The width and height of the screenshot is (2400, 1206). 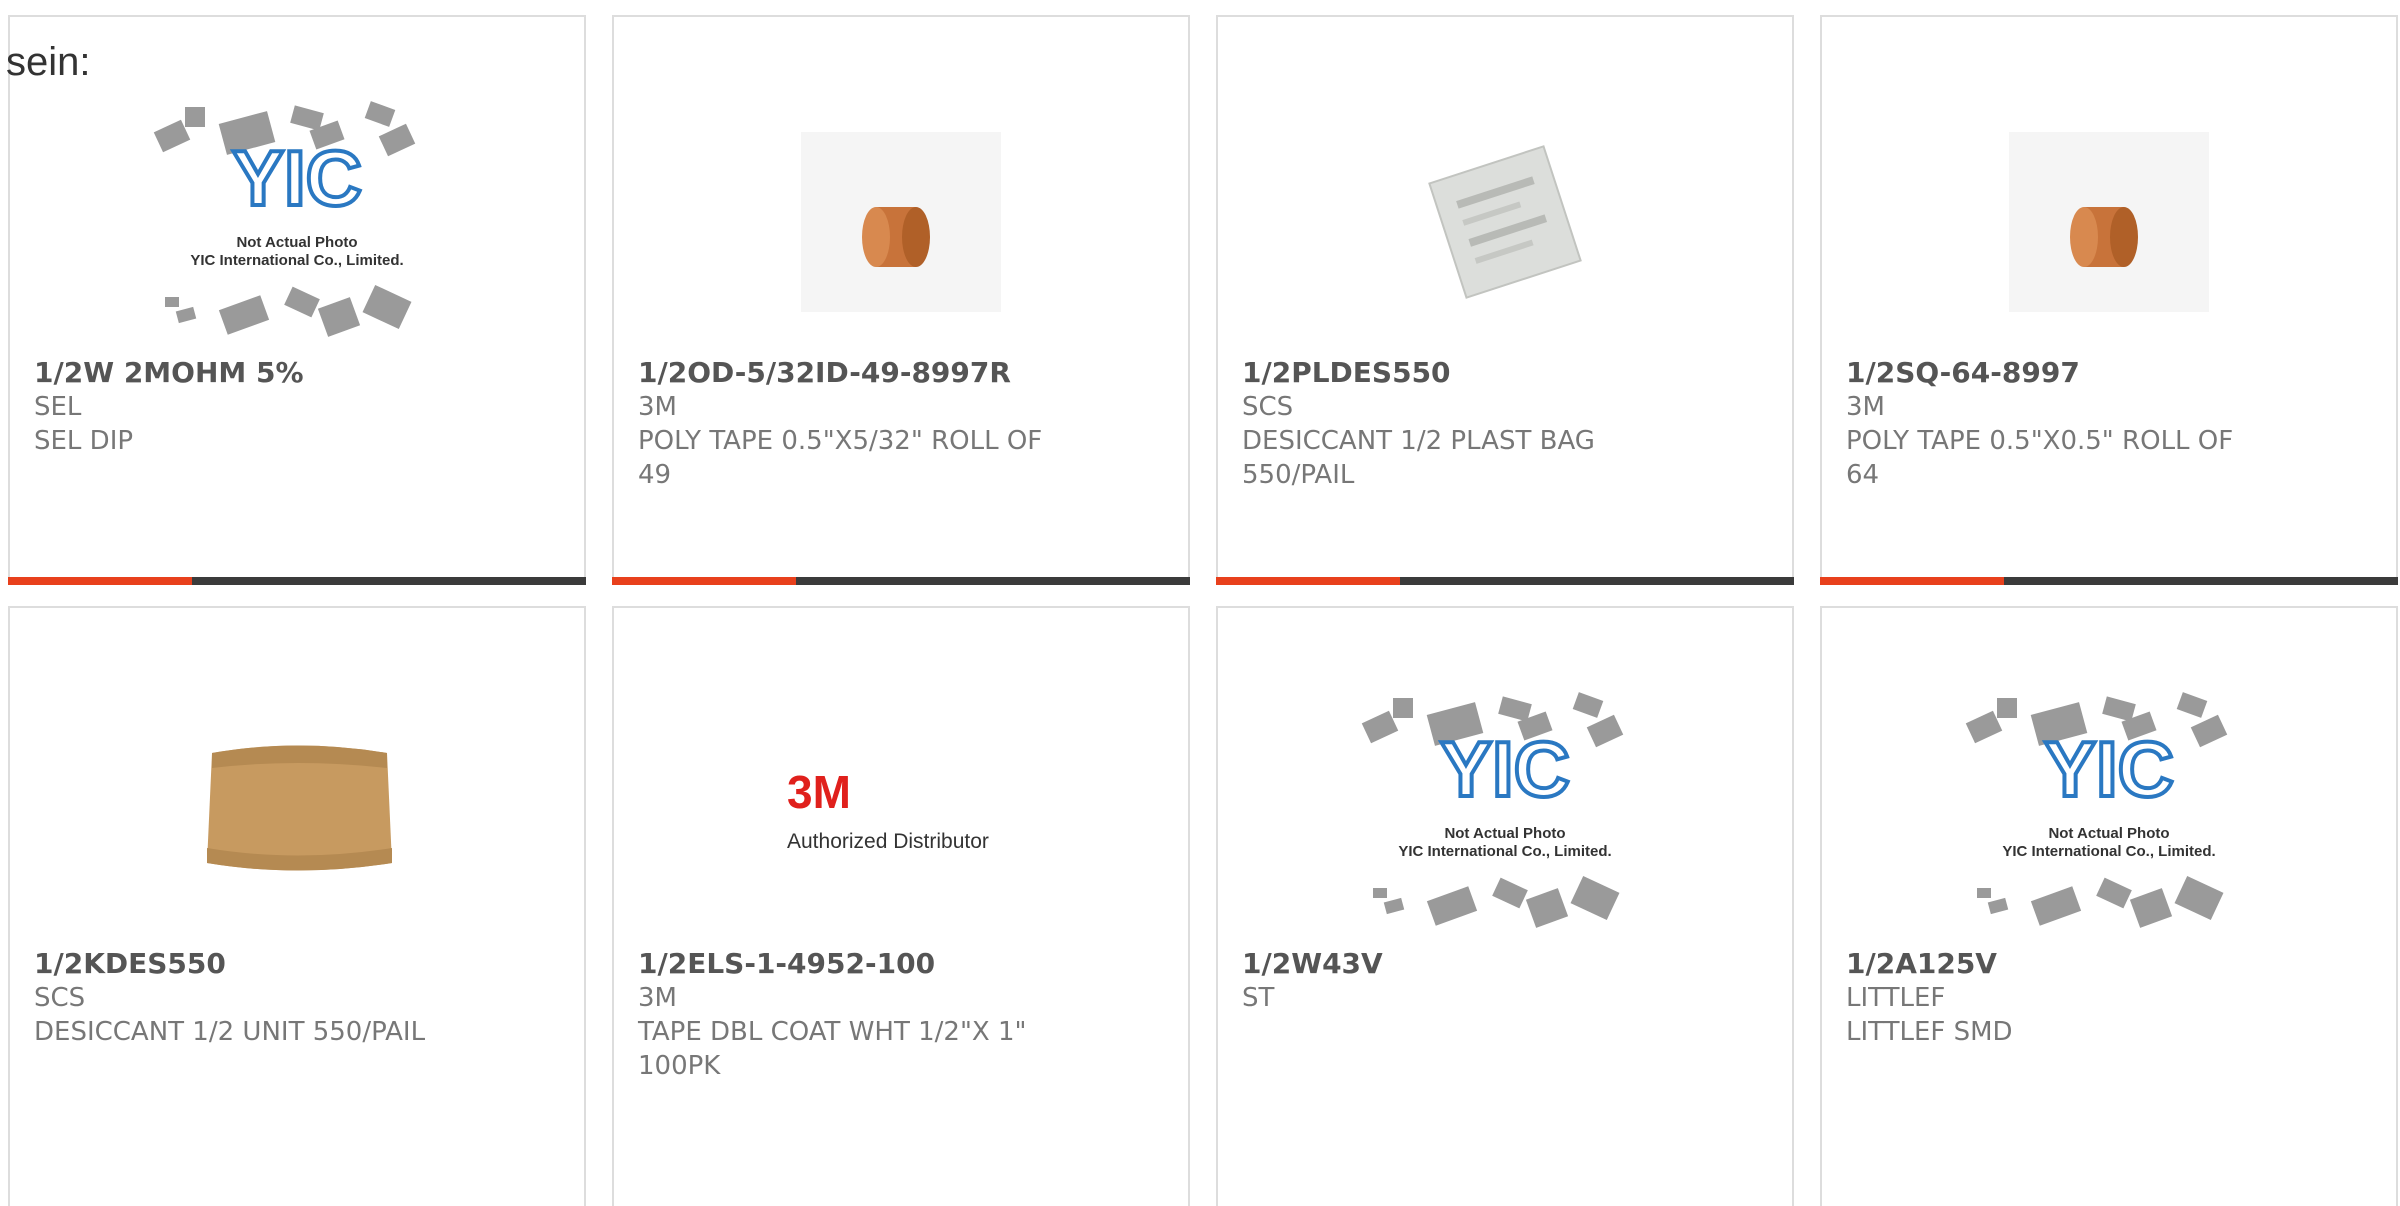 What do you see at coordinates (888, 841) in the screenshot?
I see `svg-text: Authorized Distributor` at bounding box center [888, 841].